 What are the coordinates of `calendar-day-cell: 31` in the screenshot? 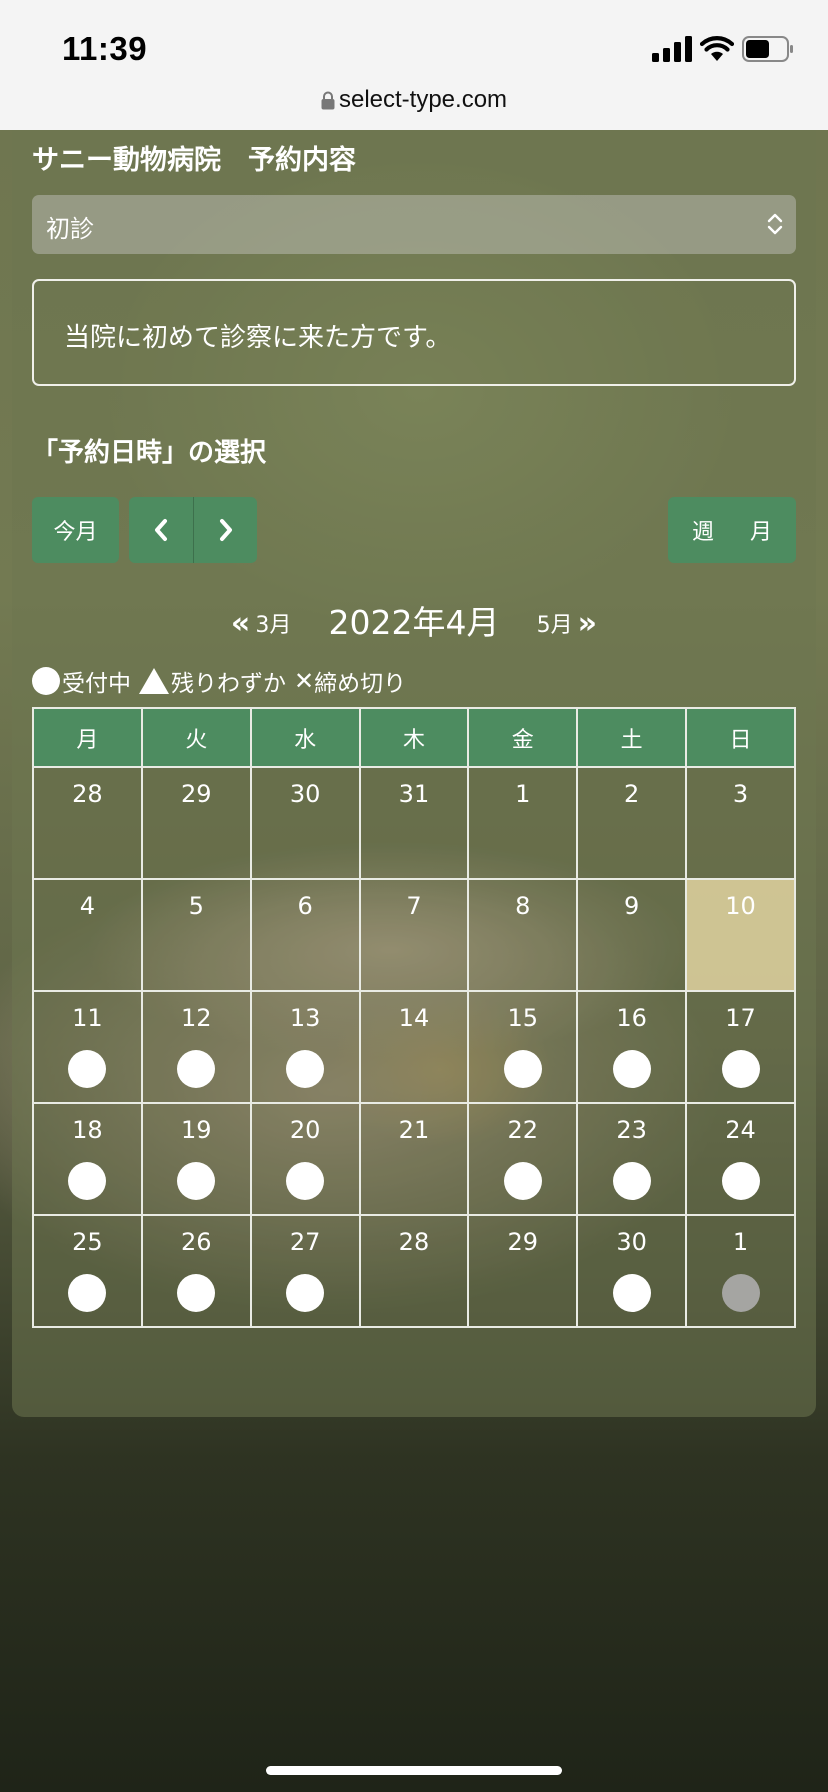 It's located at (414, 823).